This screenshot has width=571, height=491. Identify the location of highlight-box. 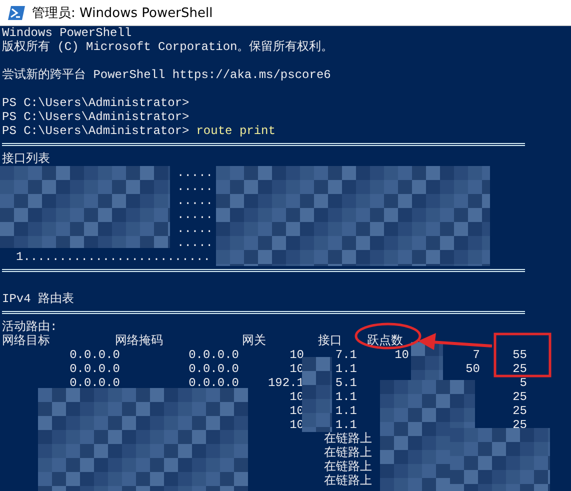
(523, 355).